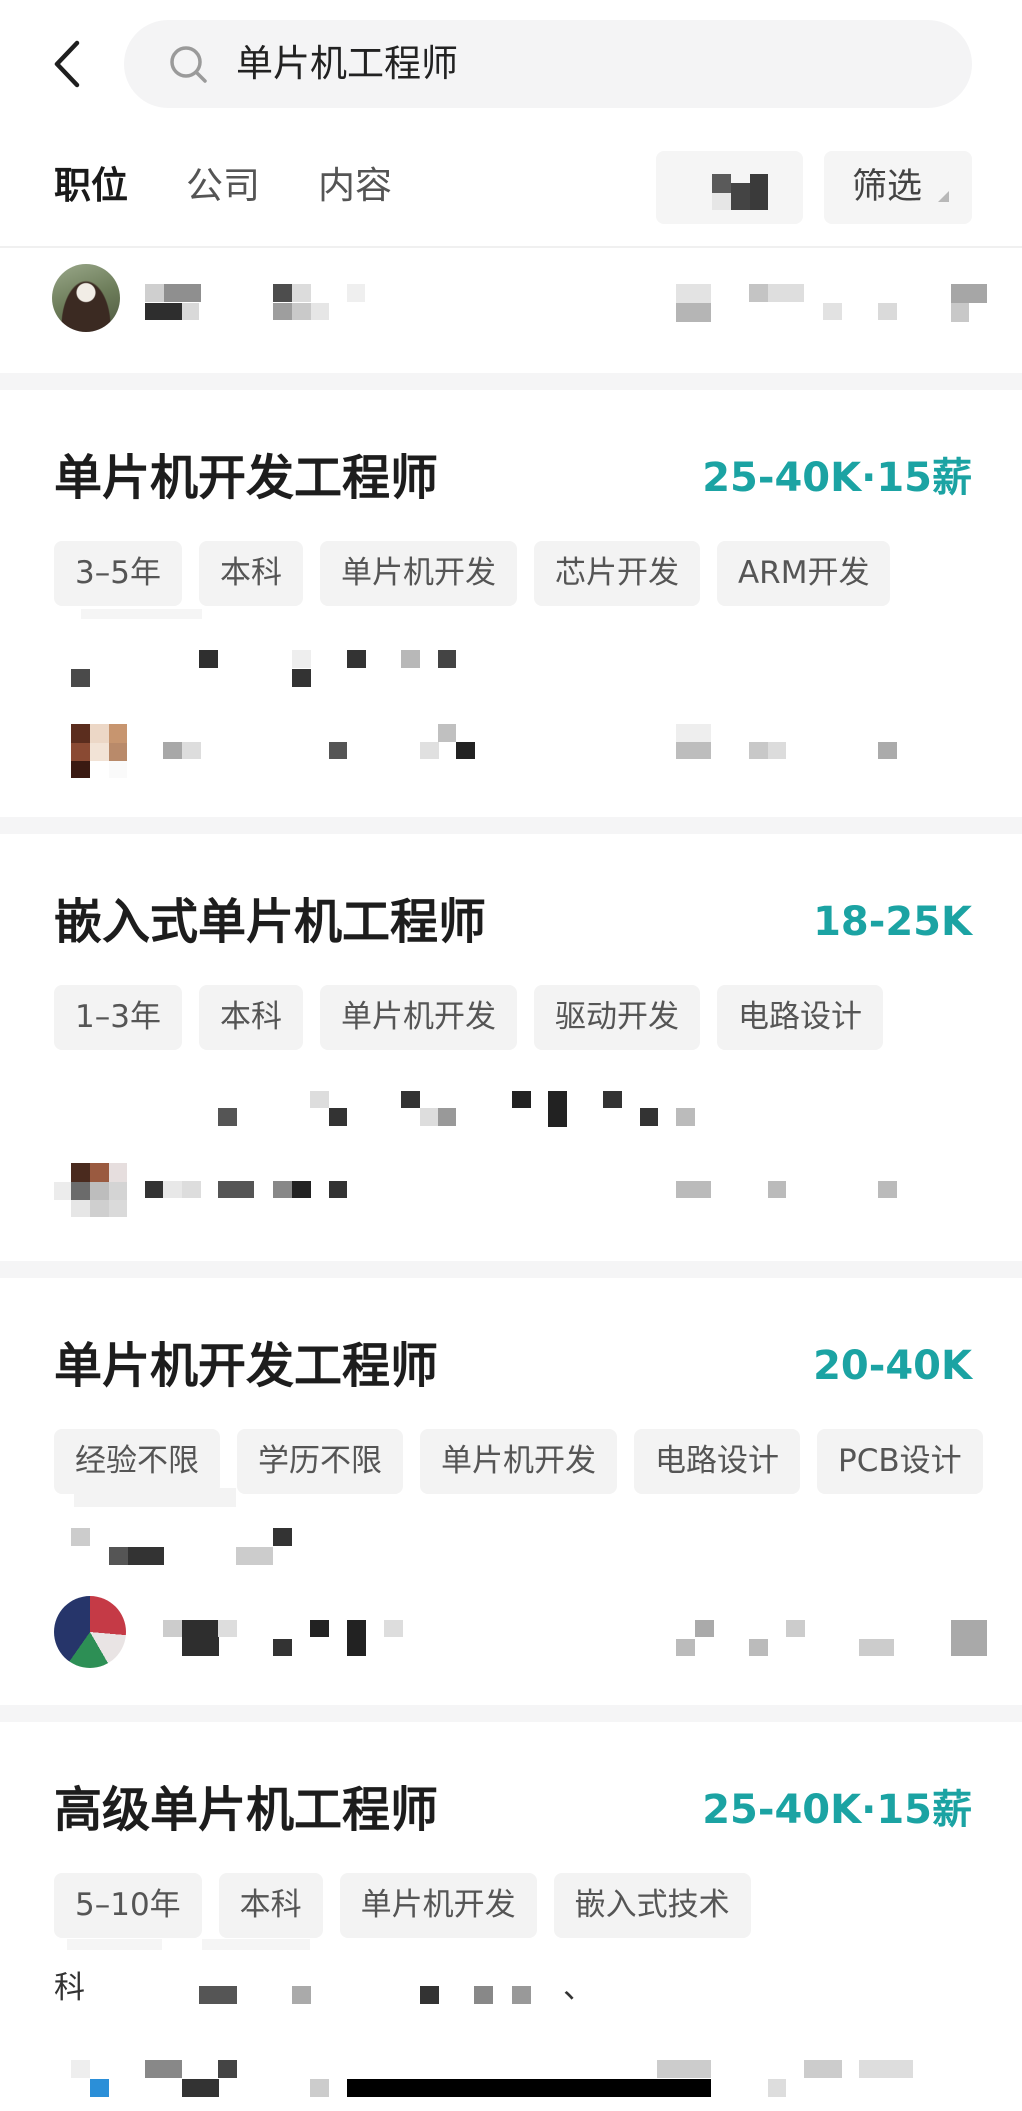  Describe the element at coordinates (69, 1988) in the screenshot. I see `company-text-fragment: 科` at that location.